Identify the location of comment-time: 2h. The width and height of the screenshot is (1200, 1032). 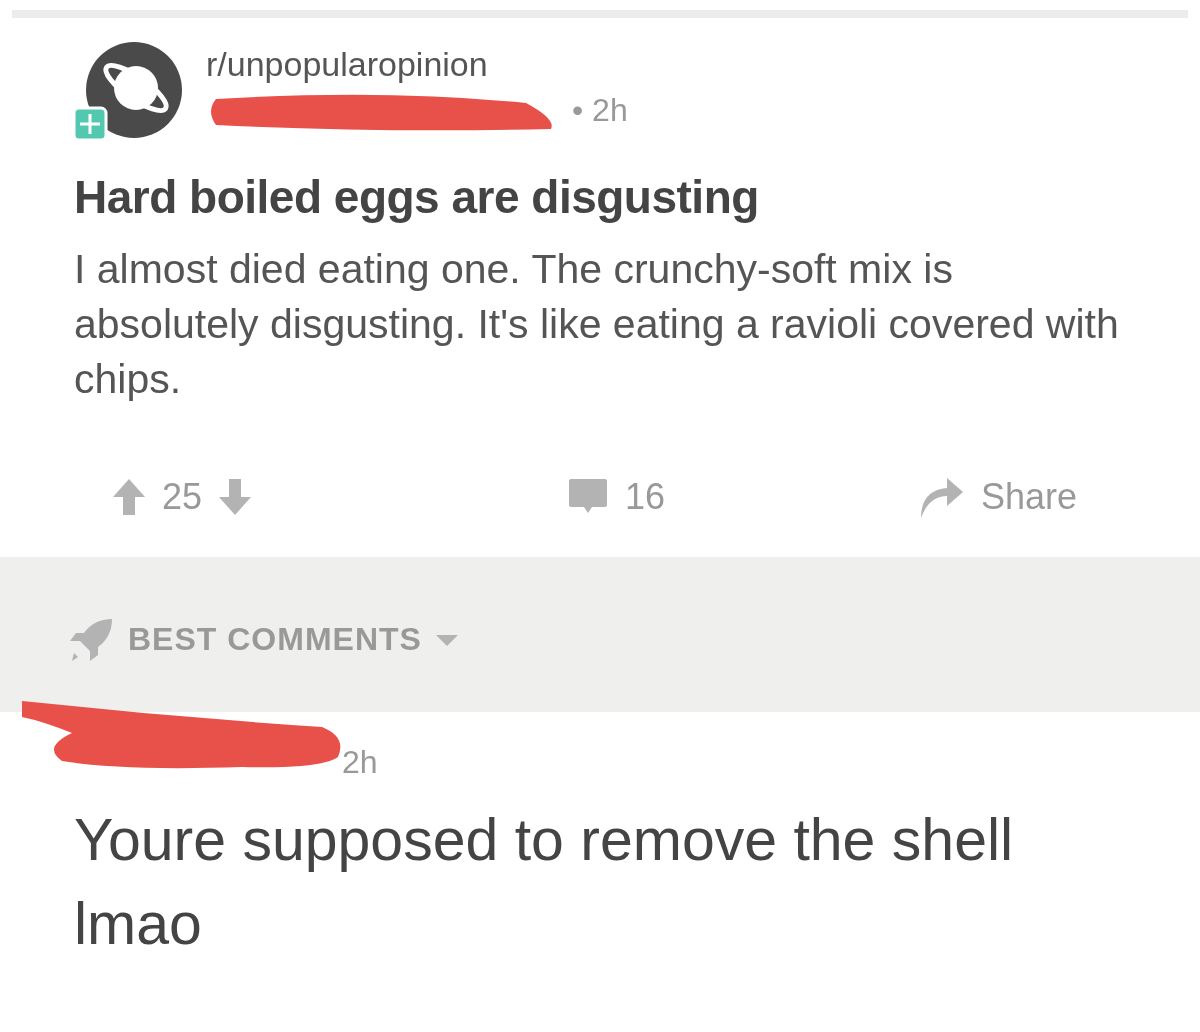
(360, 762).